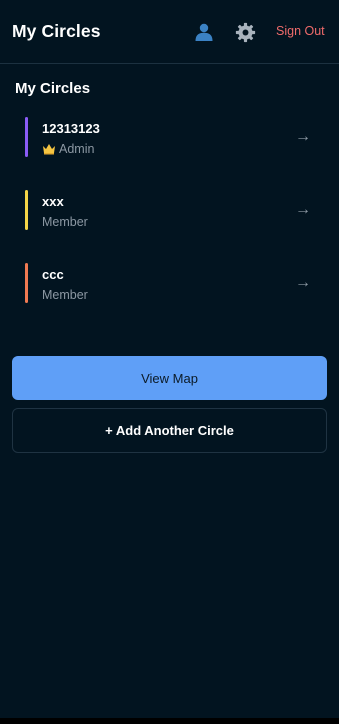 This screenshot has height=724, width=339. Describe the element at coordinates (300, 31) in the screenshot. I see `sign-out-button: Sign Out` at that location.